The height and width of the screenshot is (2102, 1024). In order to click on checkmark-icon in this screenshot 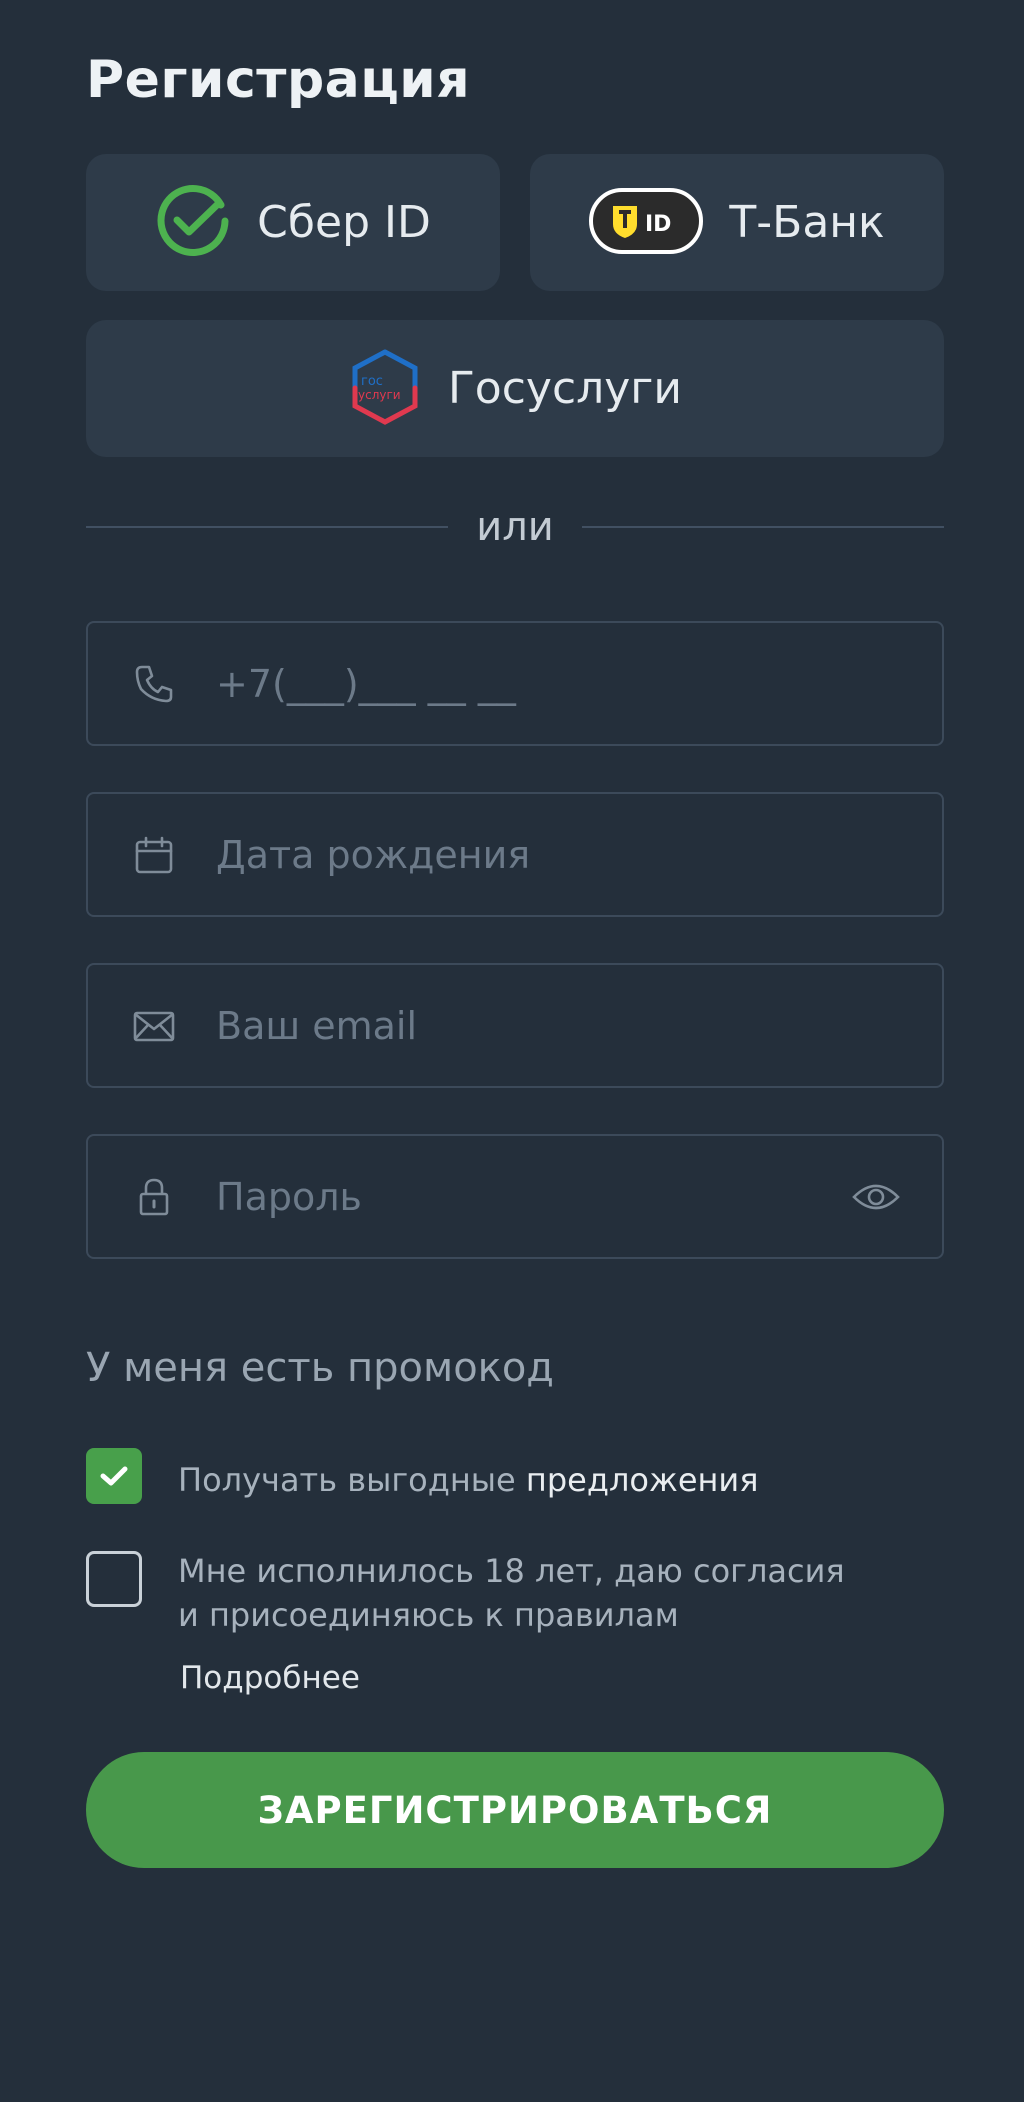, I will do `click(114, 1476)`.